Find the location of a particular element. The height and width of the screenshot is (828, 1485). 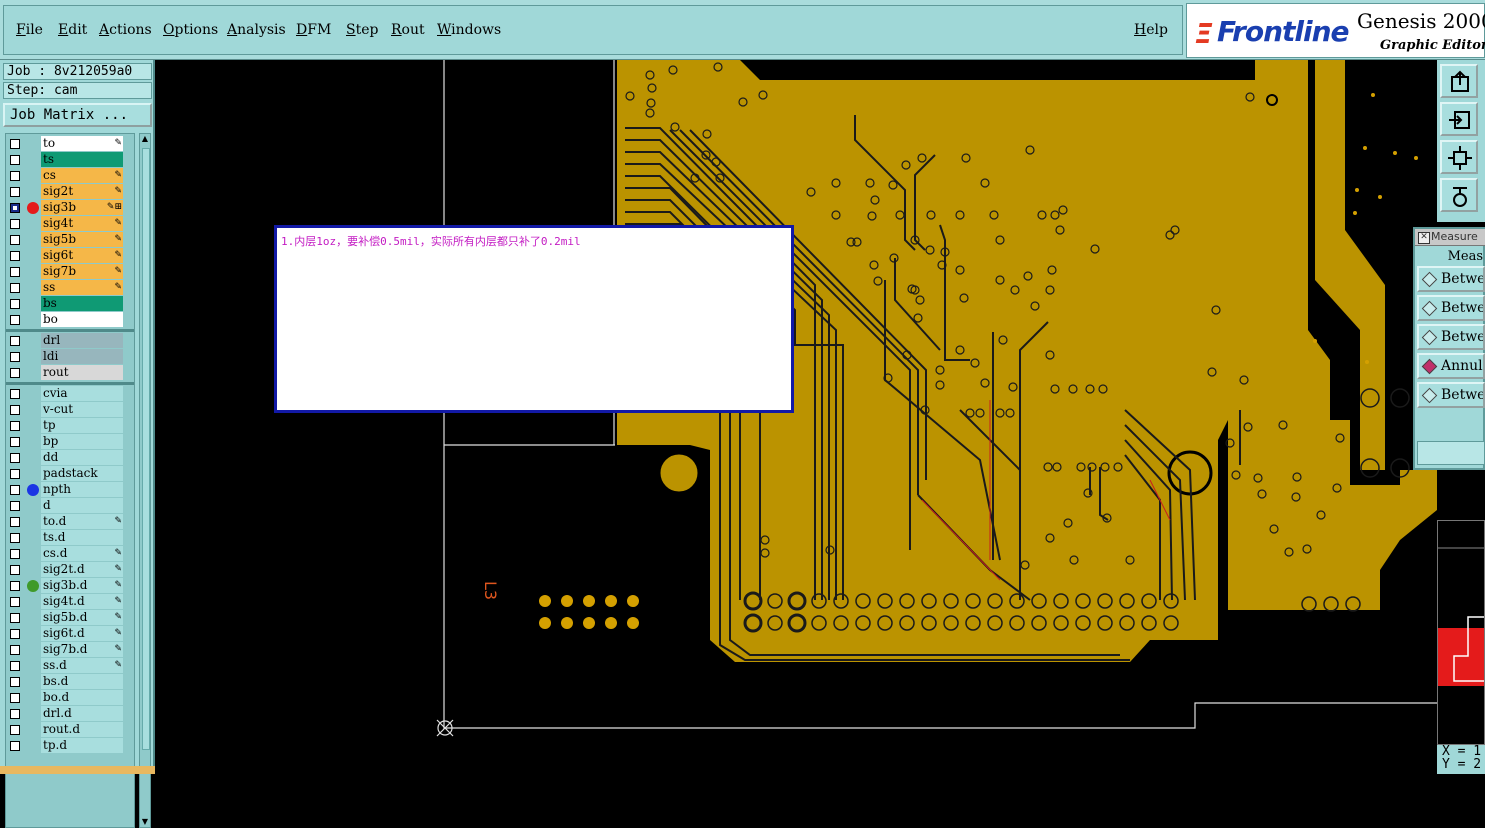

menu-dfm: DFM is located at coordinates (313, 30).